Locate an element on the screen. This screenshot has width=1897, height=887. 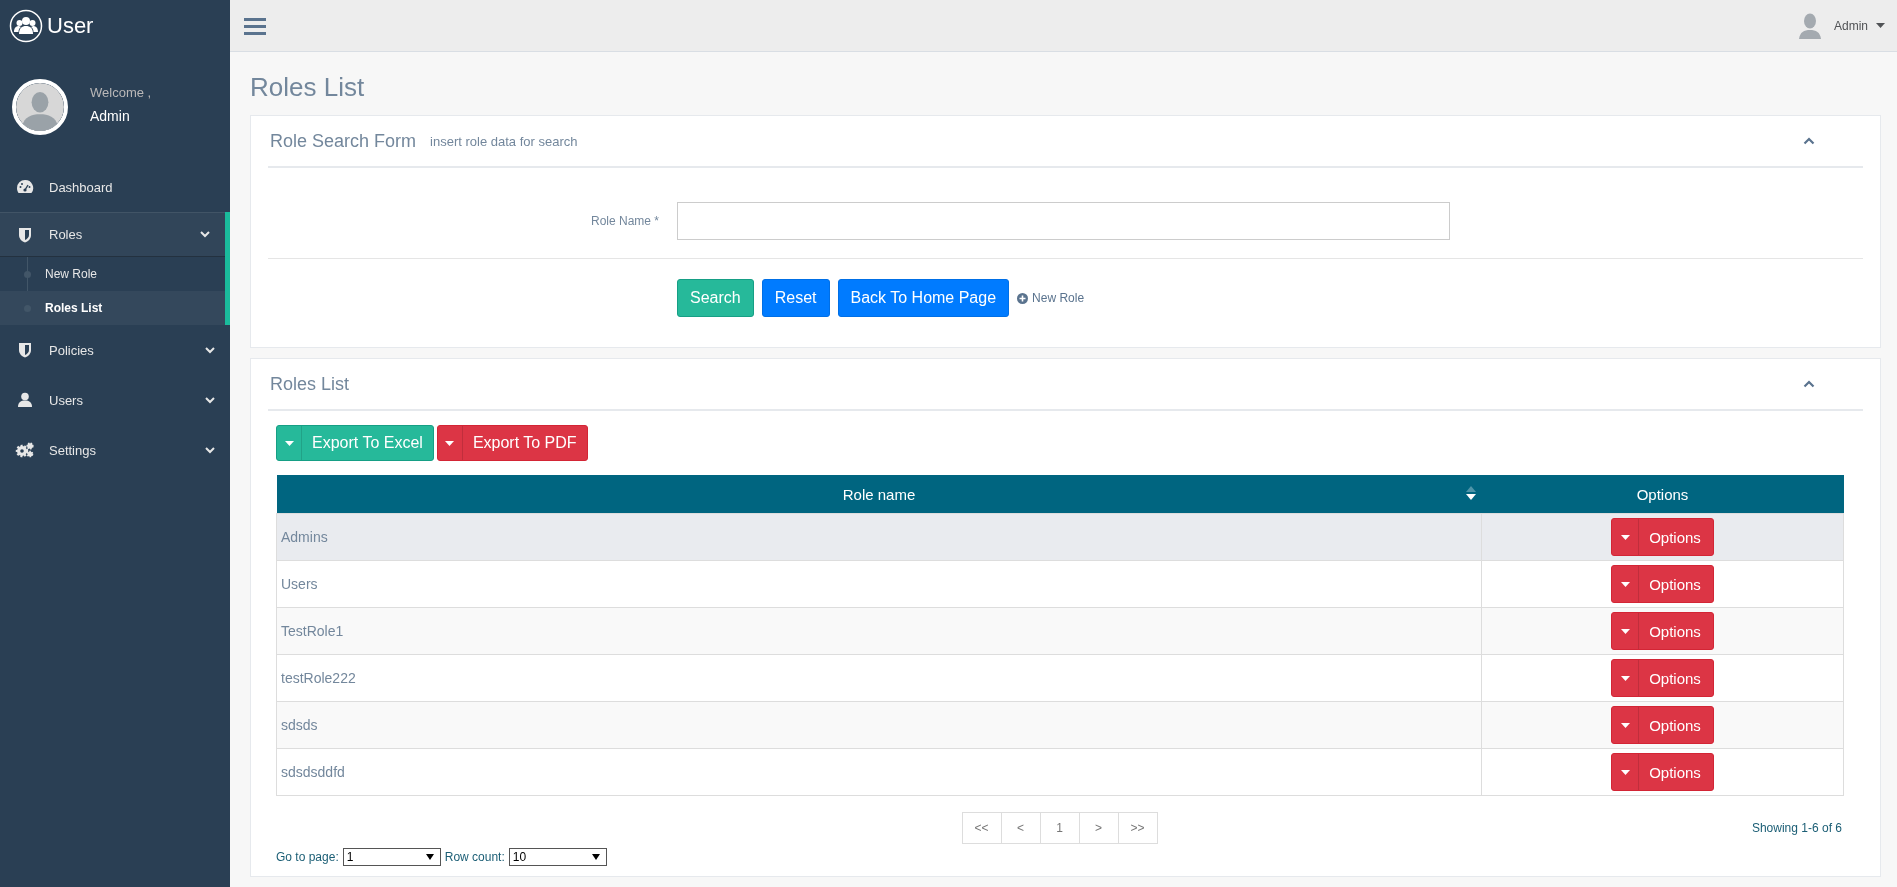
welcome-text: Welcome , is located at coordinates (121, 92).